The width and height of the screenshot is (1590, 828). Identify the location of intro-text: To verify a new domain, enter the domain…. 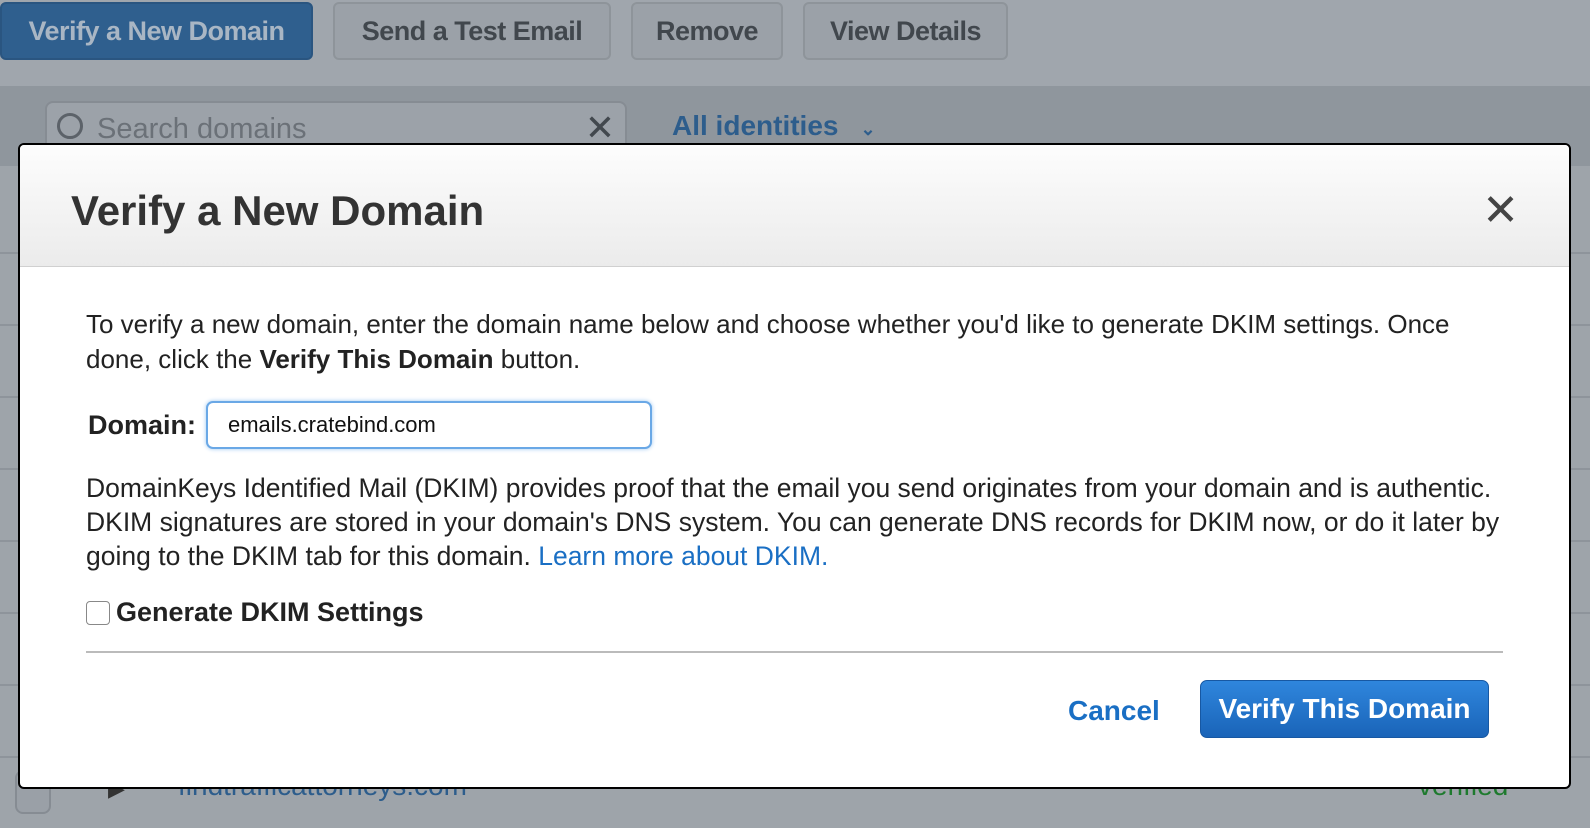
(794, 342).